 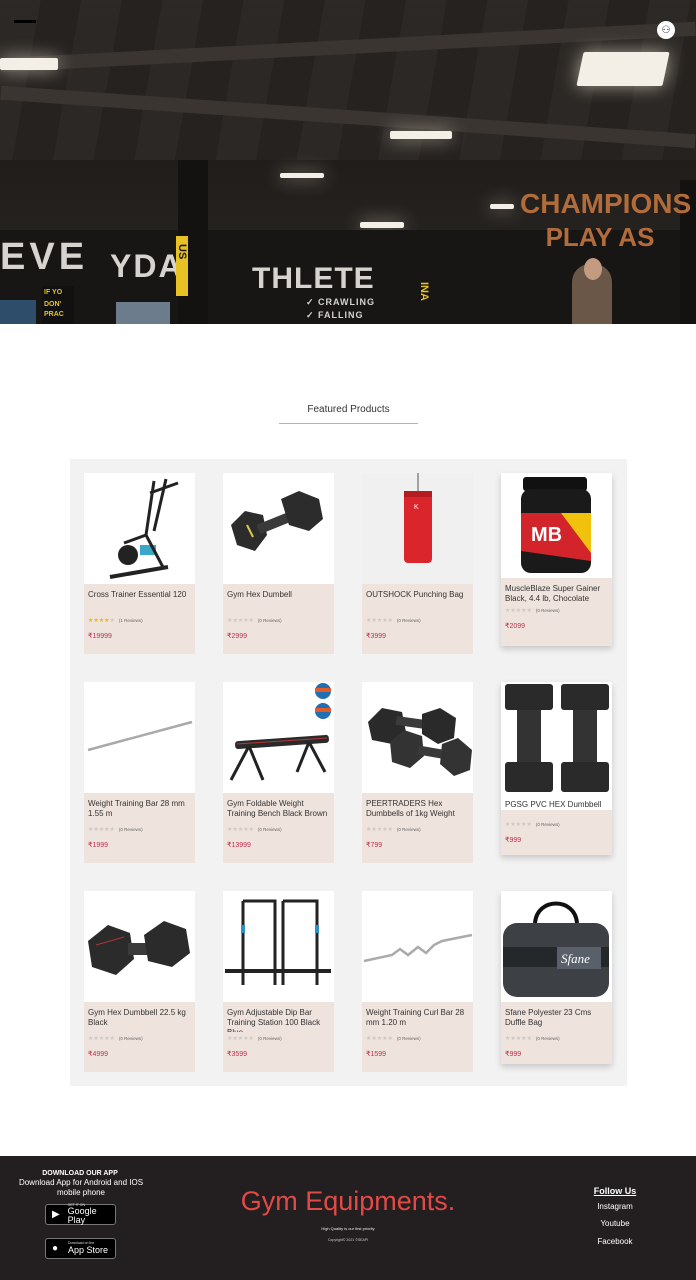 I want to click on follow-us-heading: Follow Us, so click(x=615, y=1191).